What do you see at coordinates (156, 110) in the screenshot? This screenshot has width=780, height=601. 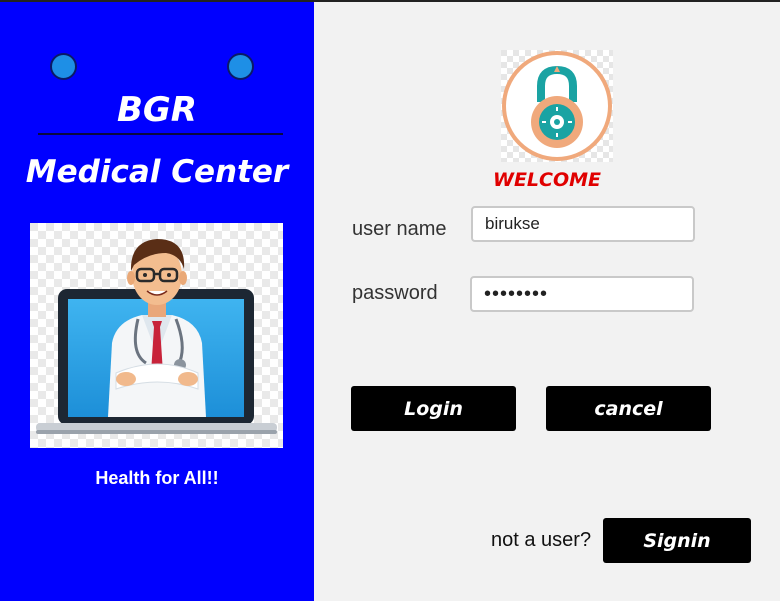 I see `brand-title: BGR` at bounding box center [156, 110].